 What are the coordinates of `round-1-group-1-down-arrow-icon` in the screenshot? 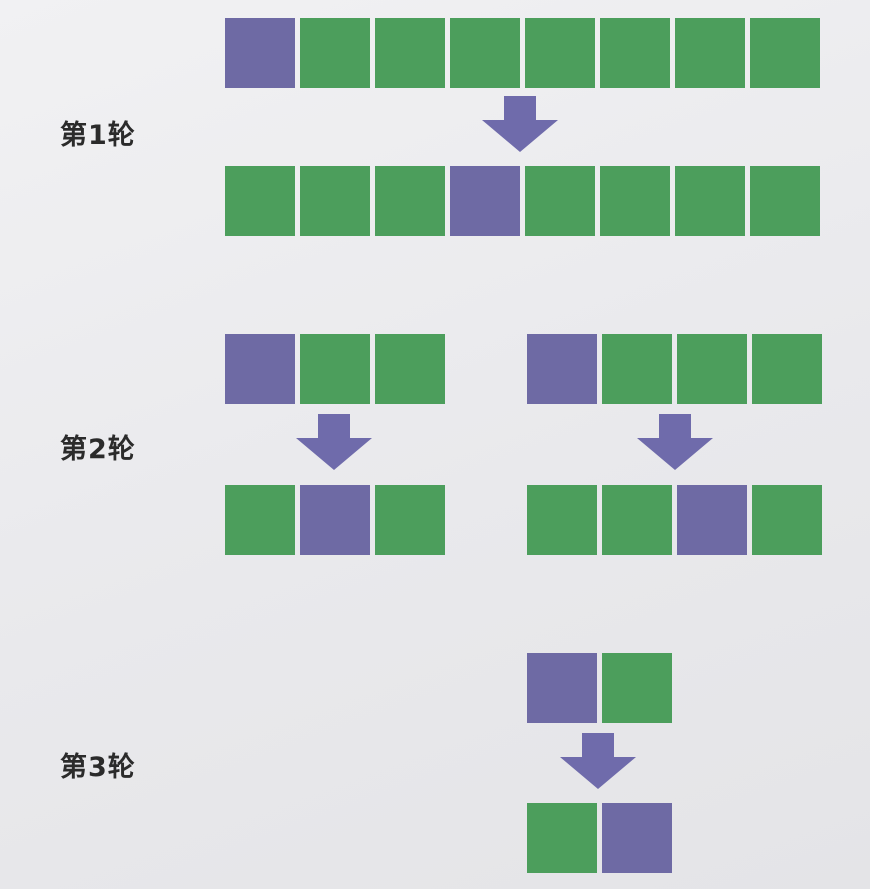 It's located at (520, 124).